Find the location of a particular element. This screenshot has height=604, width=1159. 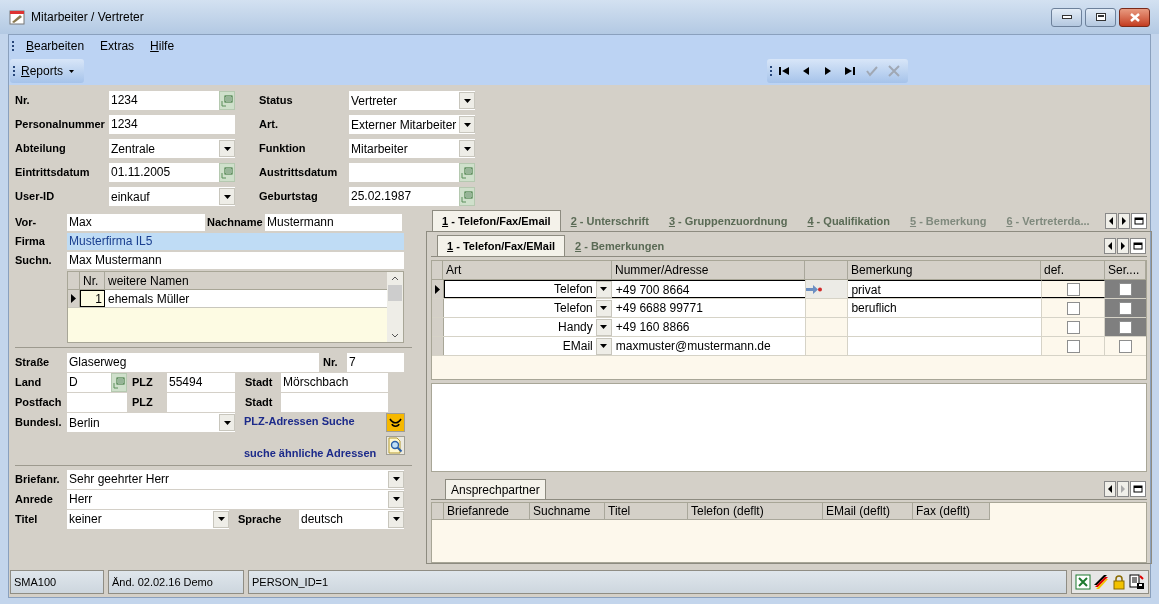

link-arrow-icon is located at coordinates (815, 289).